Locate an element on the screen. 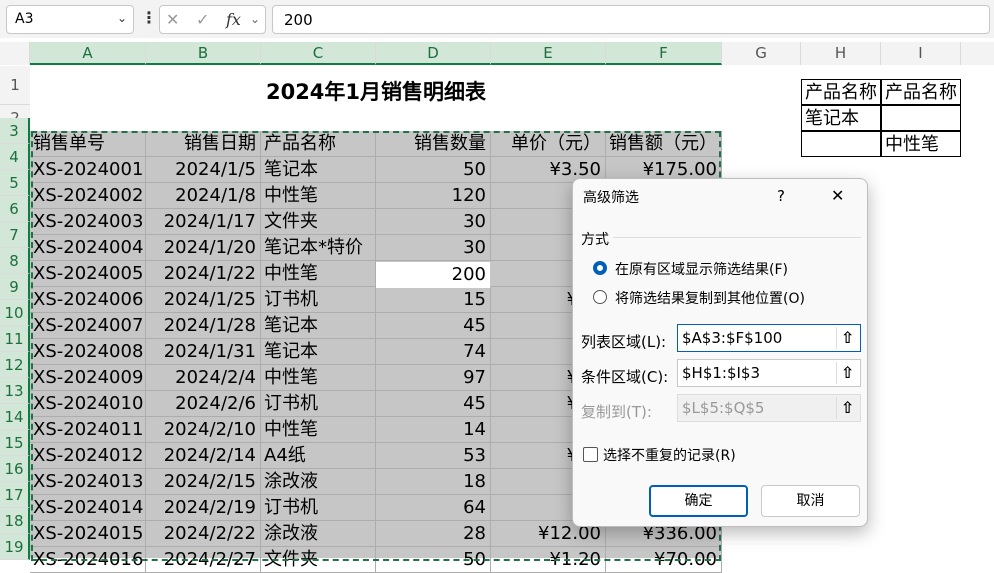  row-header: 11 is located at coordinates (15, 339).